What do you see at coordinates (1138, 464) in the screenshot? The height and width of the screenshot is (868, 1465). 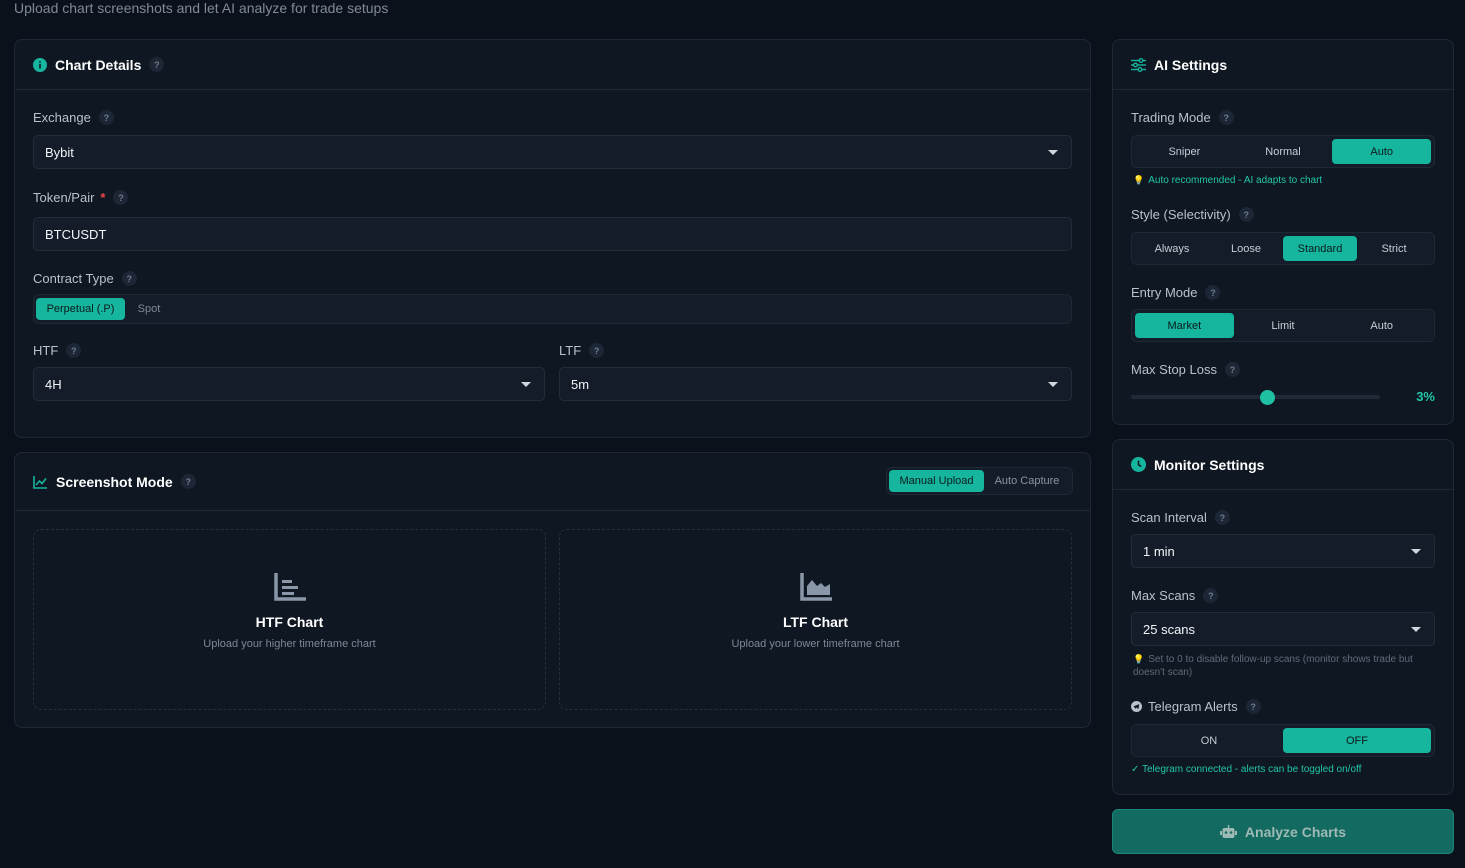 I see `clock-icon` at bounding box center [1138, 464].